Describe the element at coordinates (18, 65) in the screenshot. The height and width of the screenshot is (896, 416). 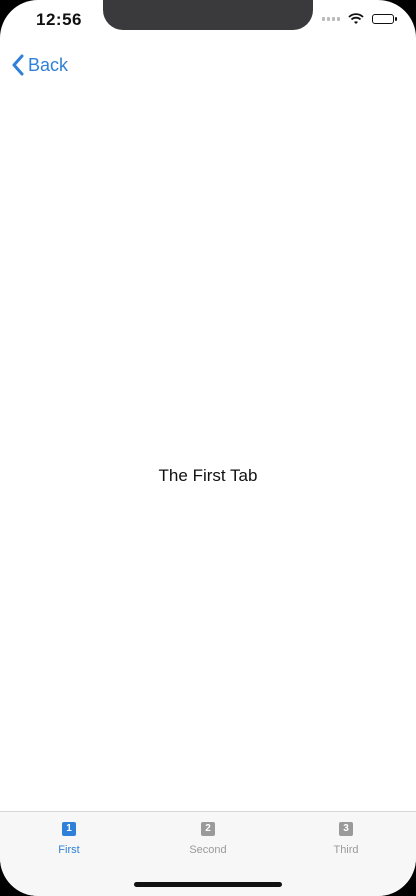
I see `chevron-left-icon` at that location.